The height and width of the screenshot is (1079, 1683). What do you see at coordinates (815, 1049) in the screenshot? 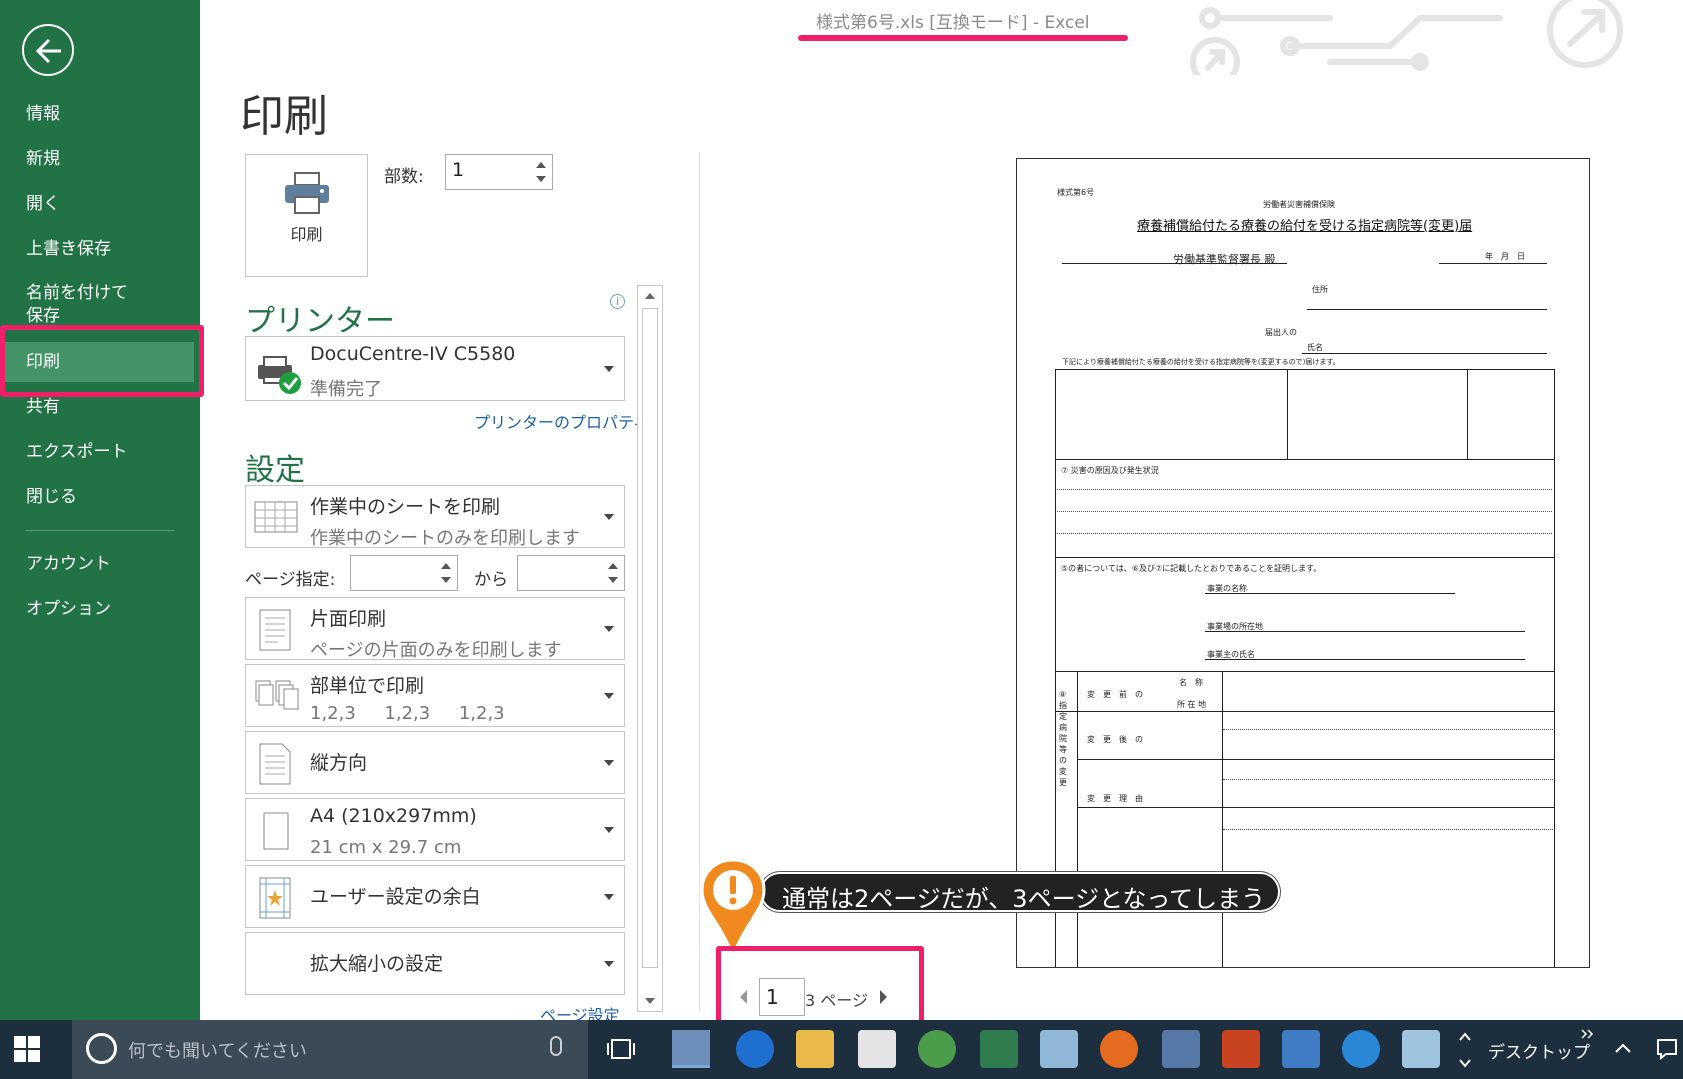
I see `file-explorer-icon` at bounding box center [815, 1049].